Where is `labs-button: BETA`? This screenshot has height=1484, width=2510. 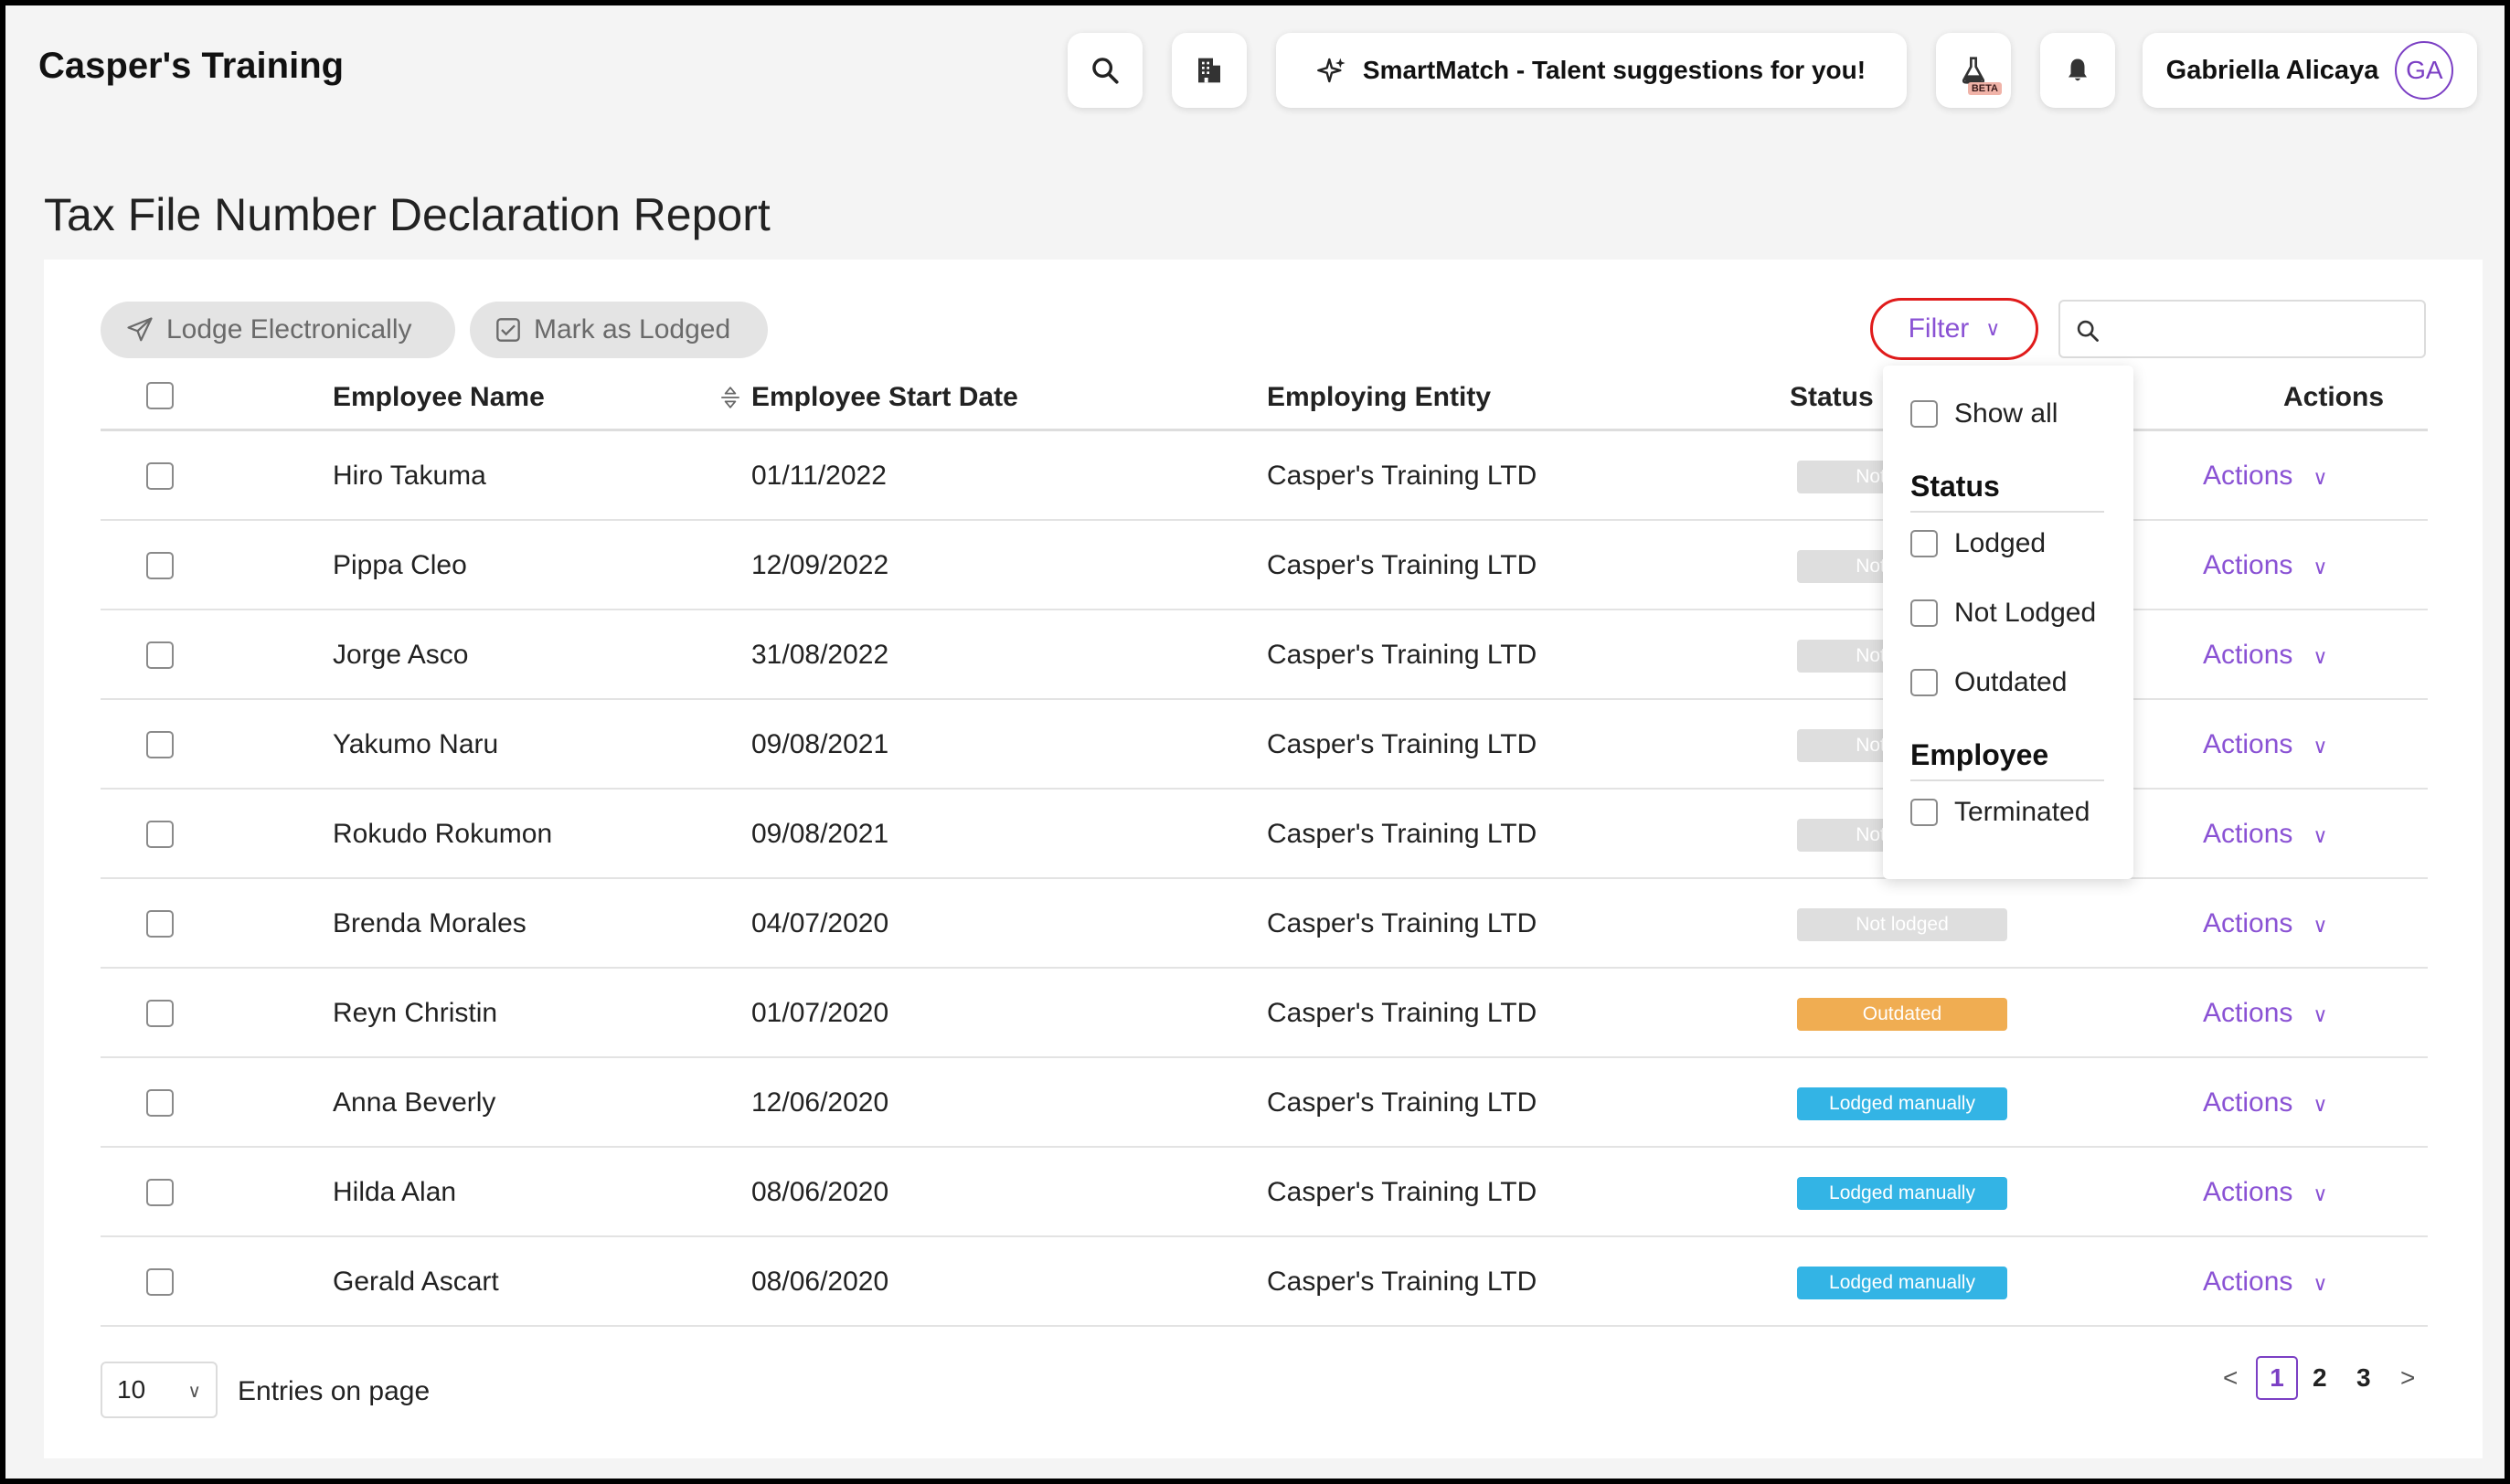
labs-button: BETA is located at coordinates (1974, 70).